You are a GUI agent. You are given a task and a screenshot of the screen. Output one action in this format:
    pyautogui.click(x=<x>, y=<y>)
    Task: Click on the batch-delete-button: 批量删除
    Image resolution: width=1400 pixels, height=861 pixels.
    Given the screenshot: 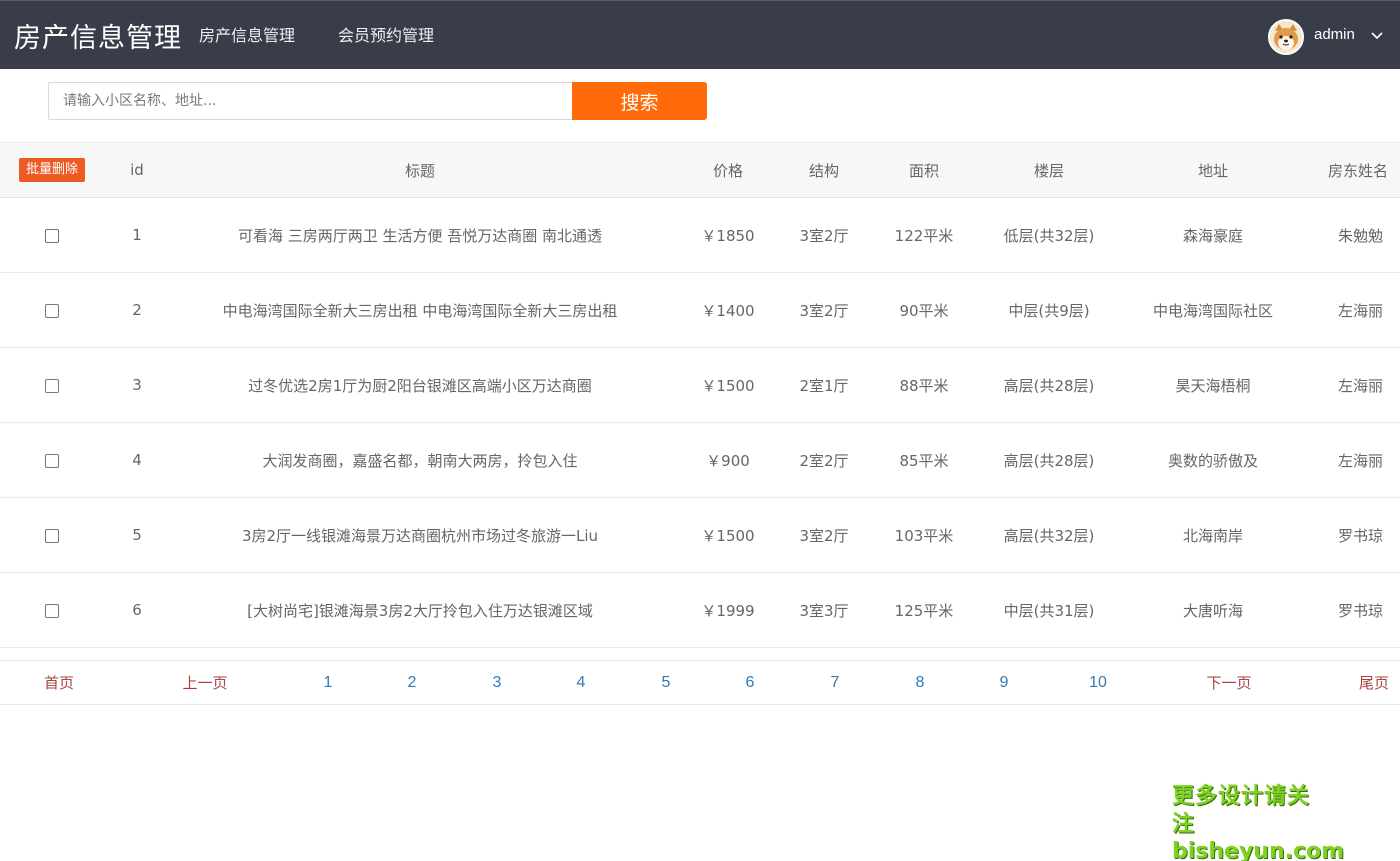 What is the action you would take?
    pyautogui.click(x=51, y=170)
    